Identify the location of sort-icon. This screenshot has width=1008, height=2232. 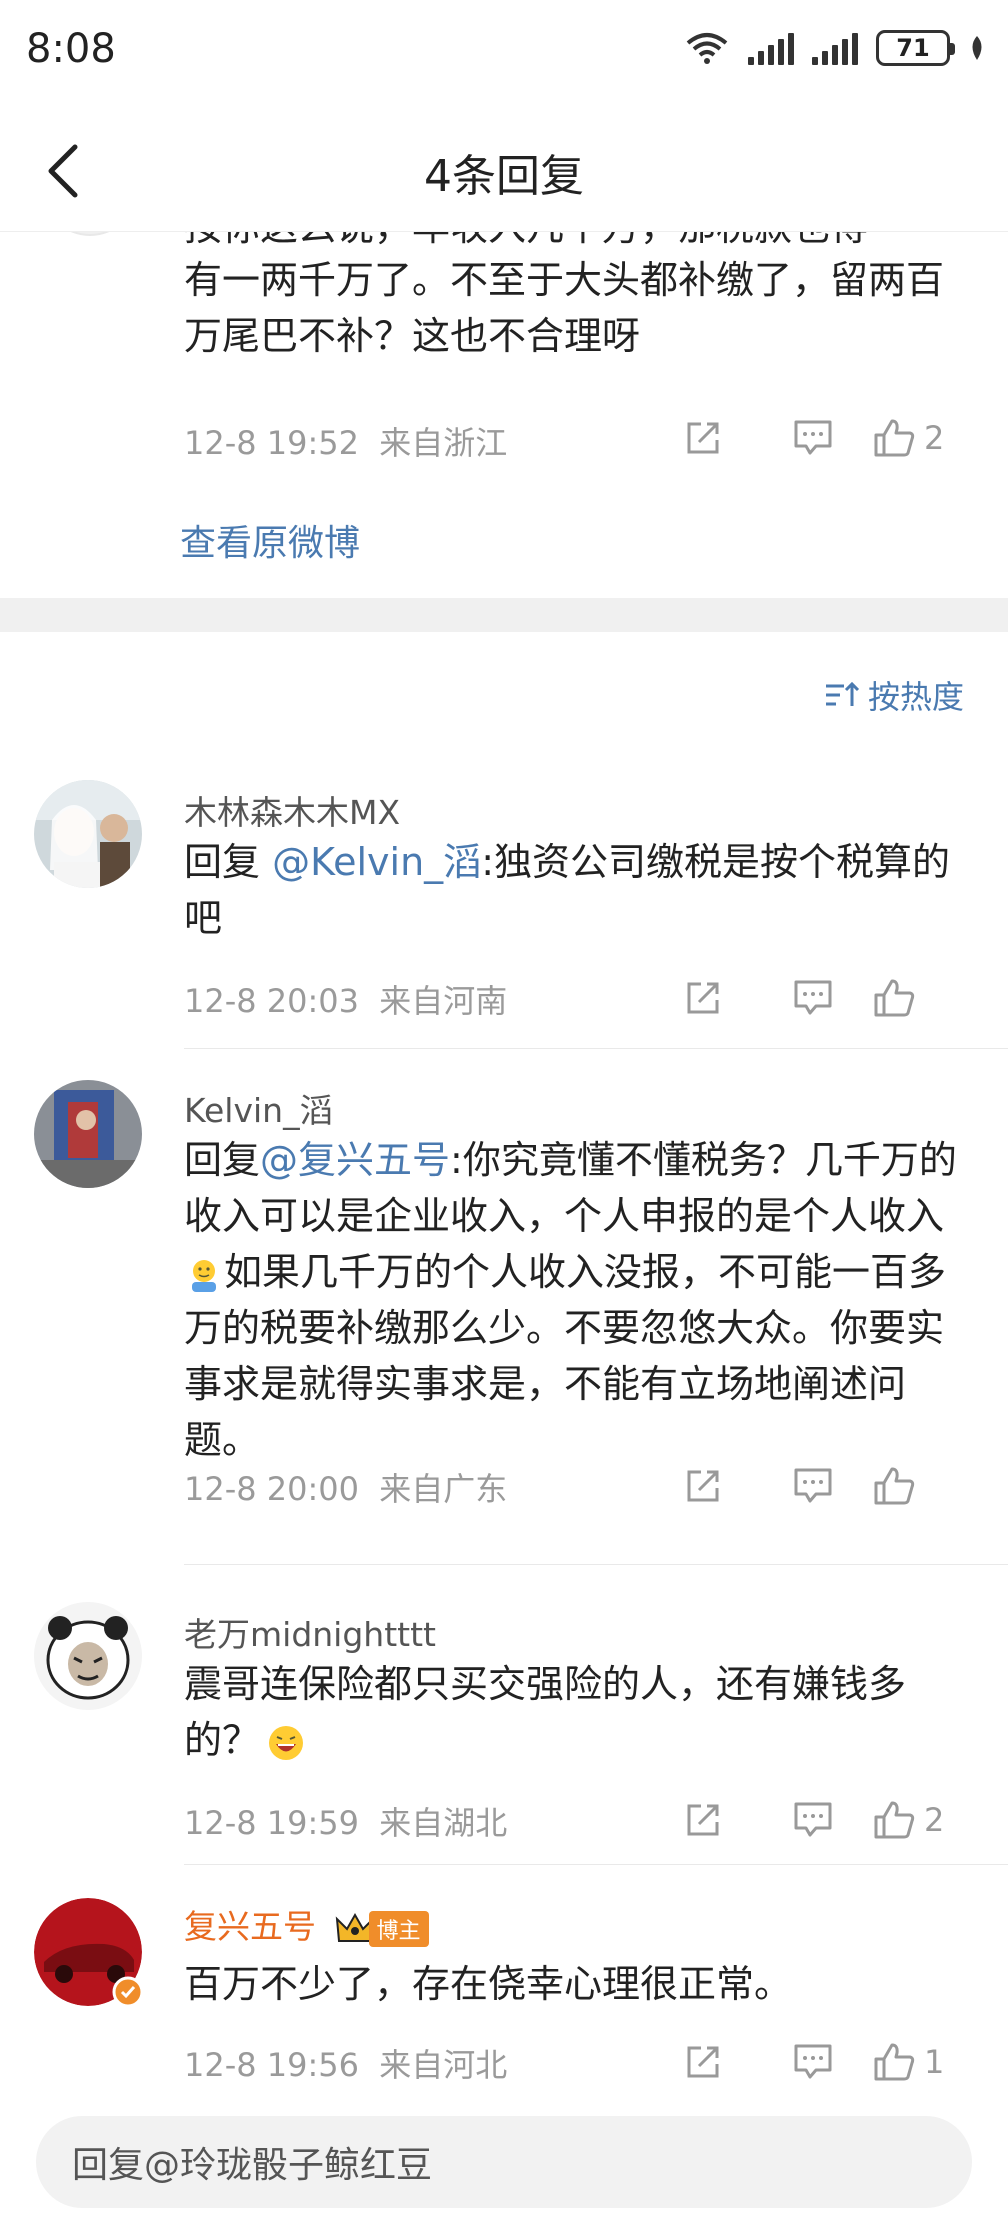
(842, 693).